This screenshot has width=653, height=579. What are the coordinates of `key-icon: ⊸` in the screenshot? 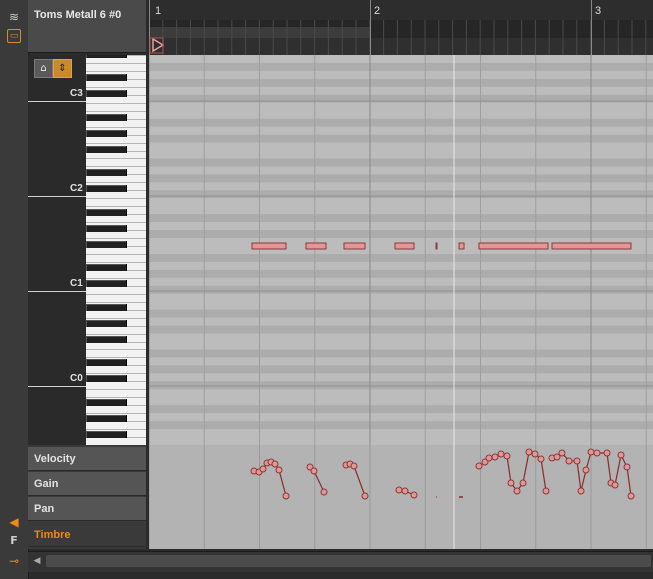 It's located at (14, 561).